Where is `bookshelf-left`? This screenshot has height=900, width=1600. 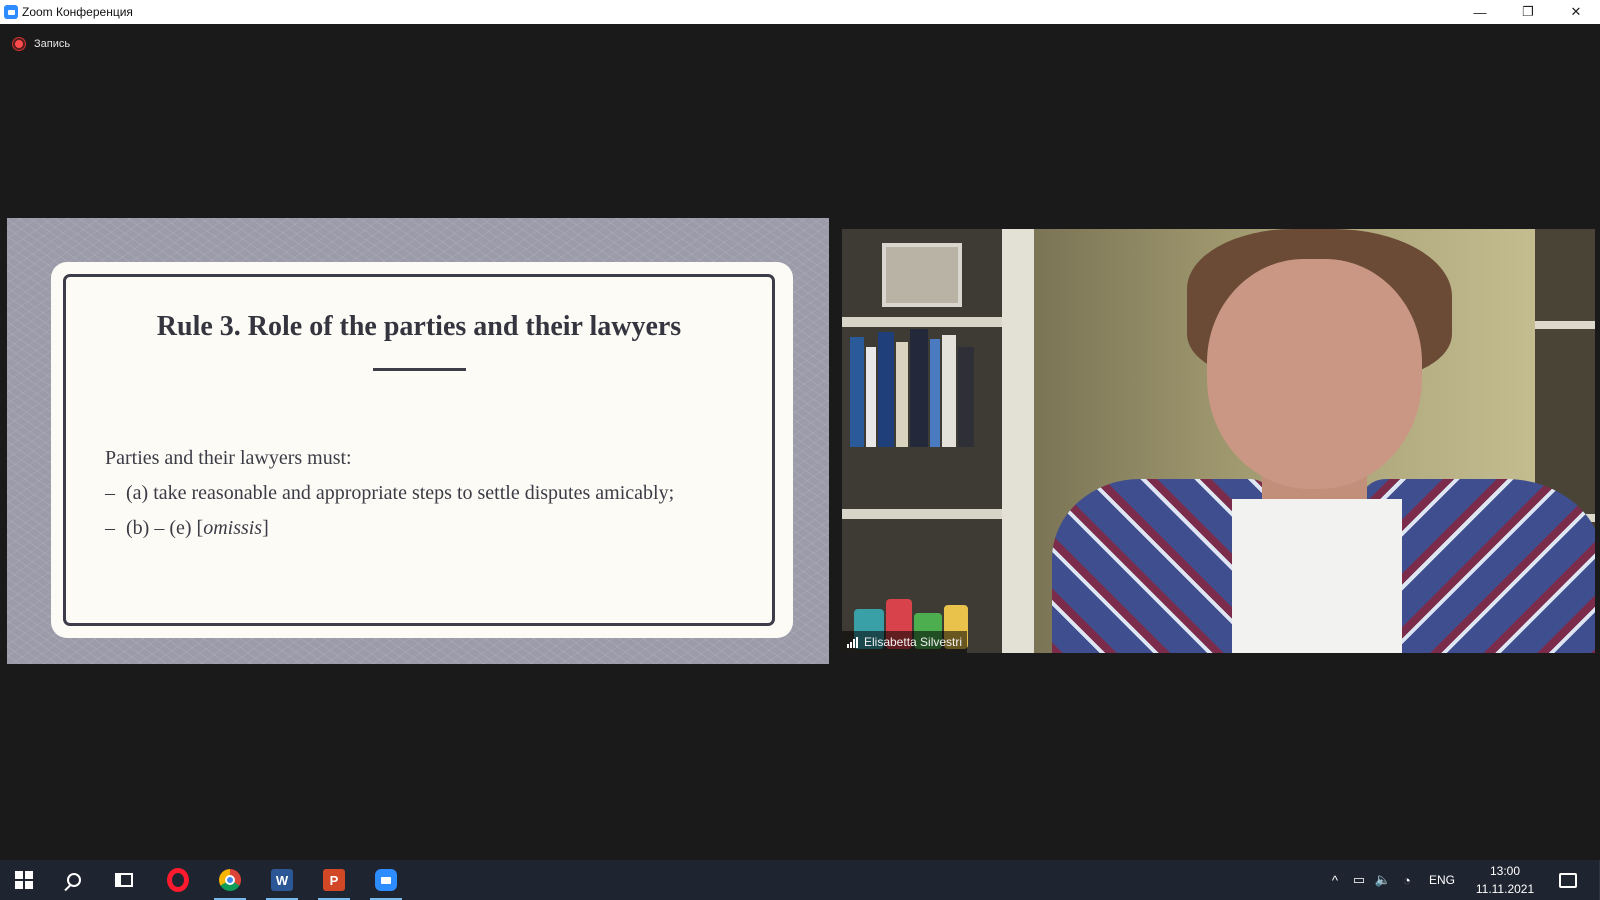
bookshelf-left is located at coordinates (929, 441).